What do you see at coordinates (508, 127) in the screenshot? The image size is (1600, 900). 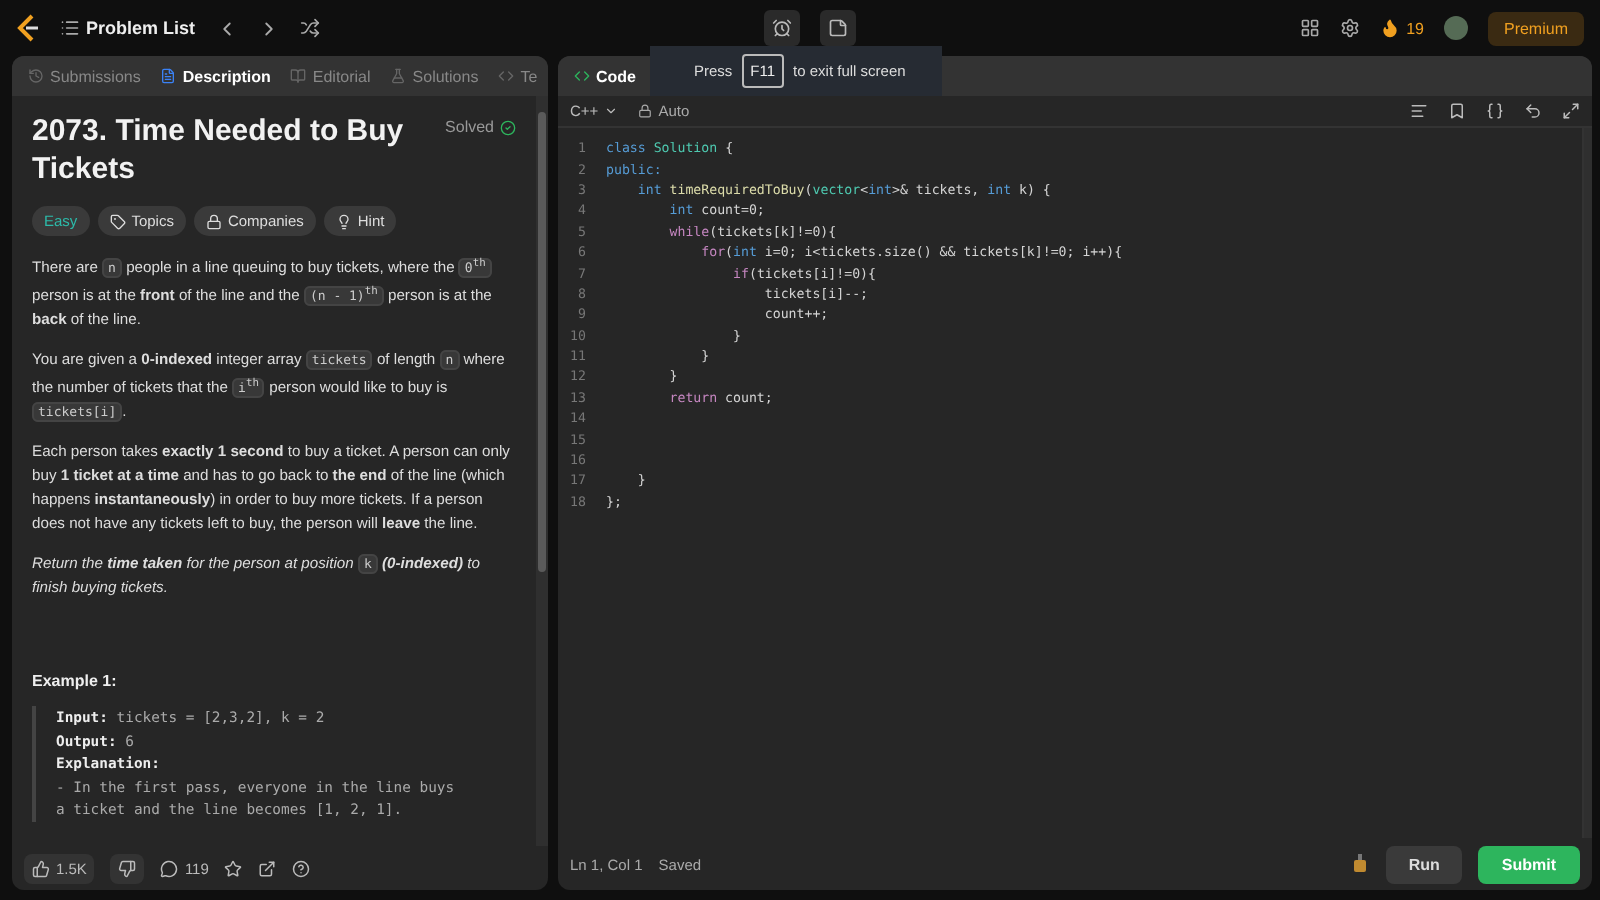 I see `check-icon` at bounding box center [508, 127].